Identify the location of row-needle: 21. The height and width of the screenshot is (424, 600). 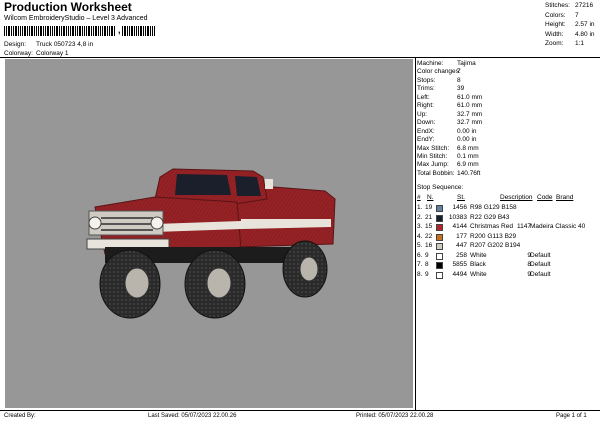
(429, 217).